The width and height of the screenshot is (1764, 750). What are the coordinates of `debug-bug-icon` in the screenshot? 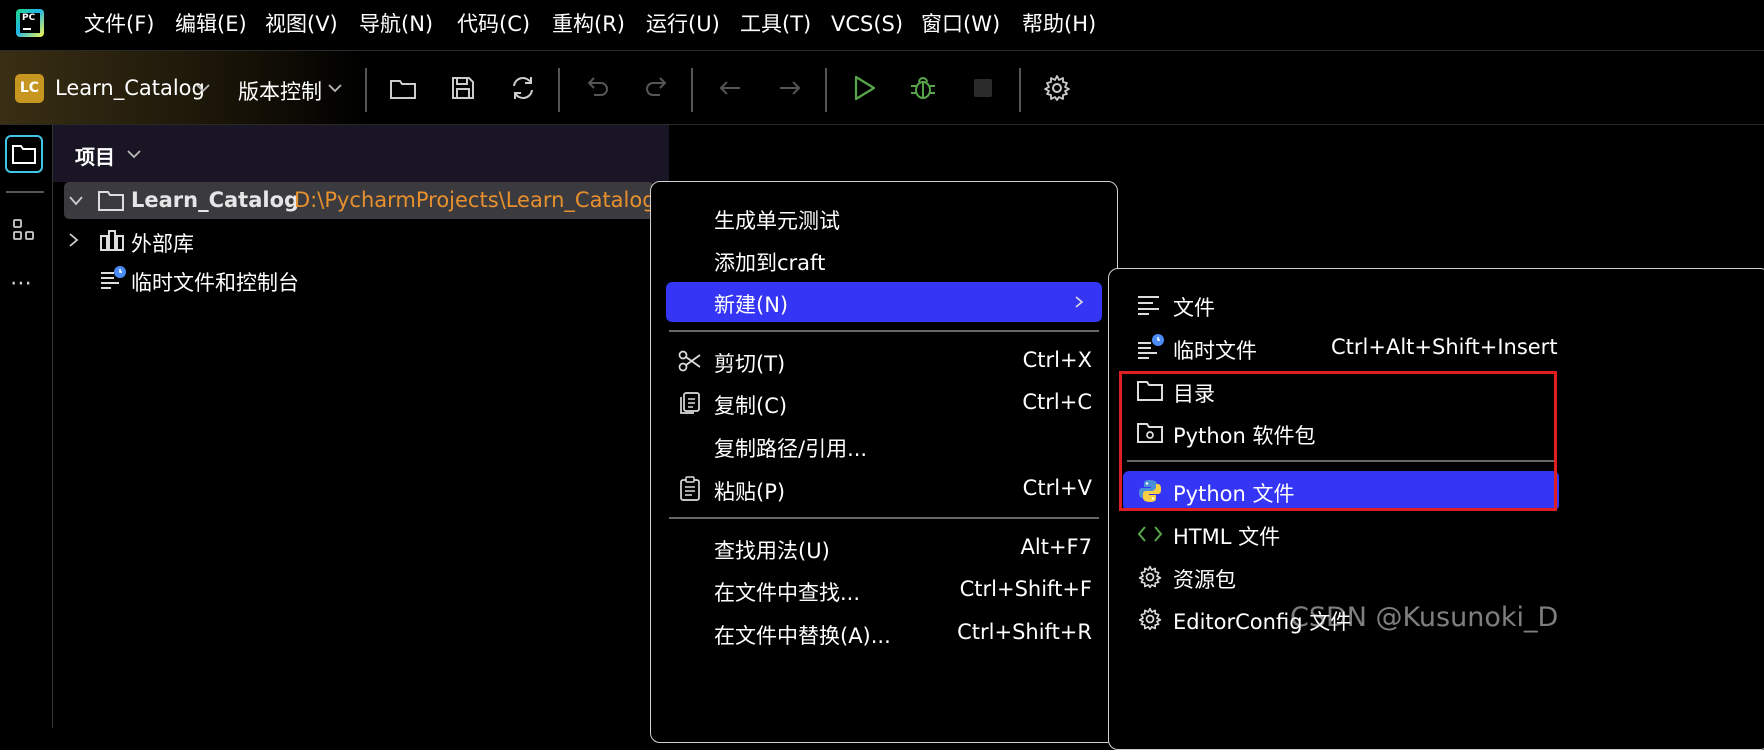 It's located at (923, 88).